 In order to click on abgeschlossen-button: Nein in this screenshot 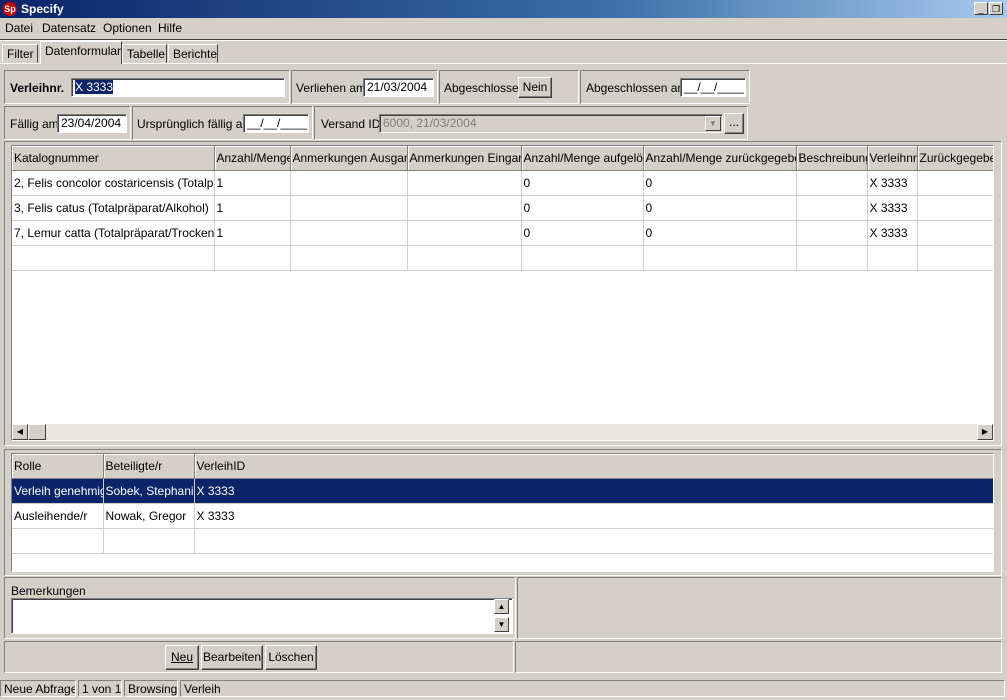, I will do `click(535, 87)`.